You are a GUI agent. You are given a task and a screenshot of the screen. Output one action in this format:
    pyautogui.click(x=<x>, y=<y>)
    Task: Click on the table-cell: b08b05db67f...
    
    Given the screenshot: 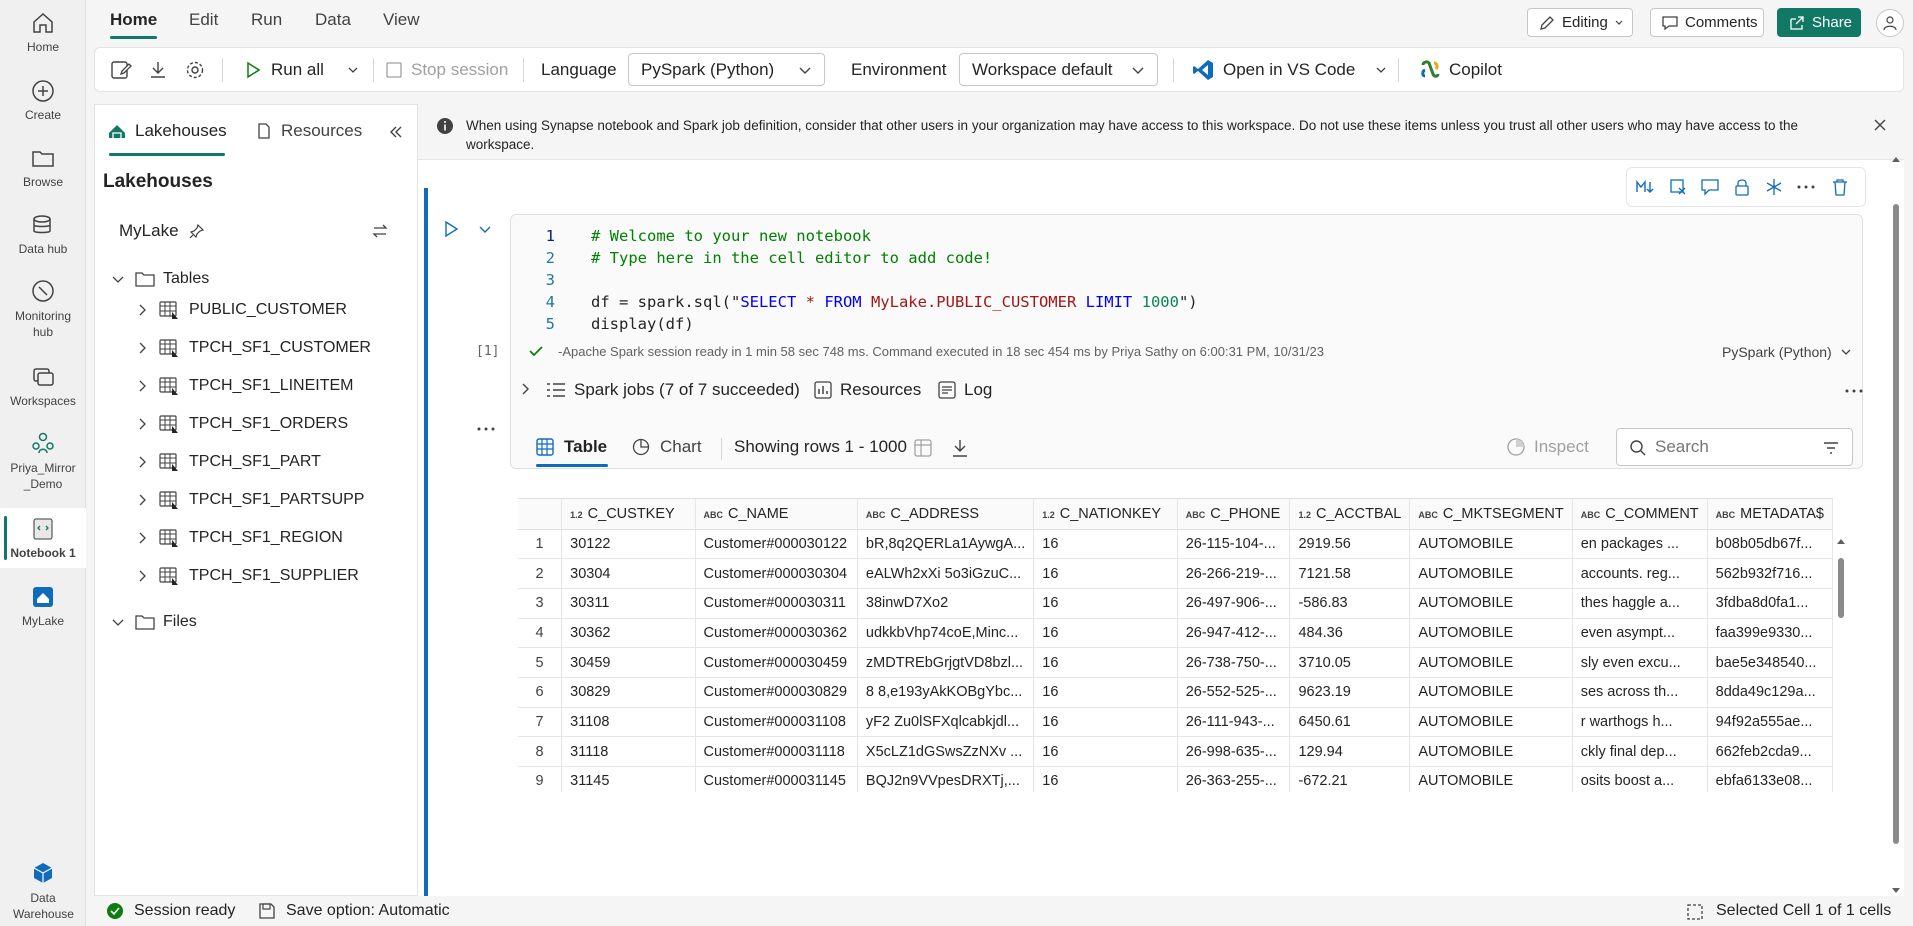 What is the action you would take?
    pyautogui.click(x=1770, y=544)
    